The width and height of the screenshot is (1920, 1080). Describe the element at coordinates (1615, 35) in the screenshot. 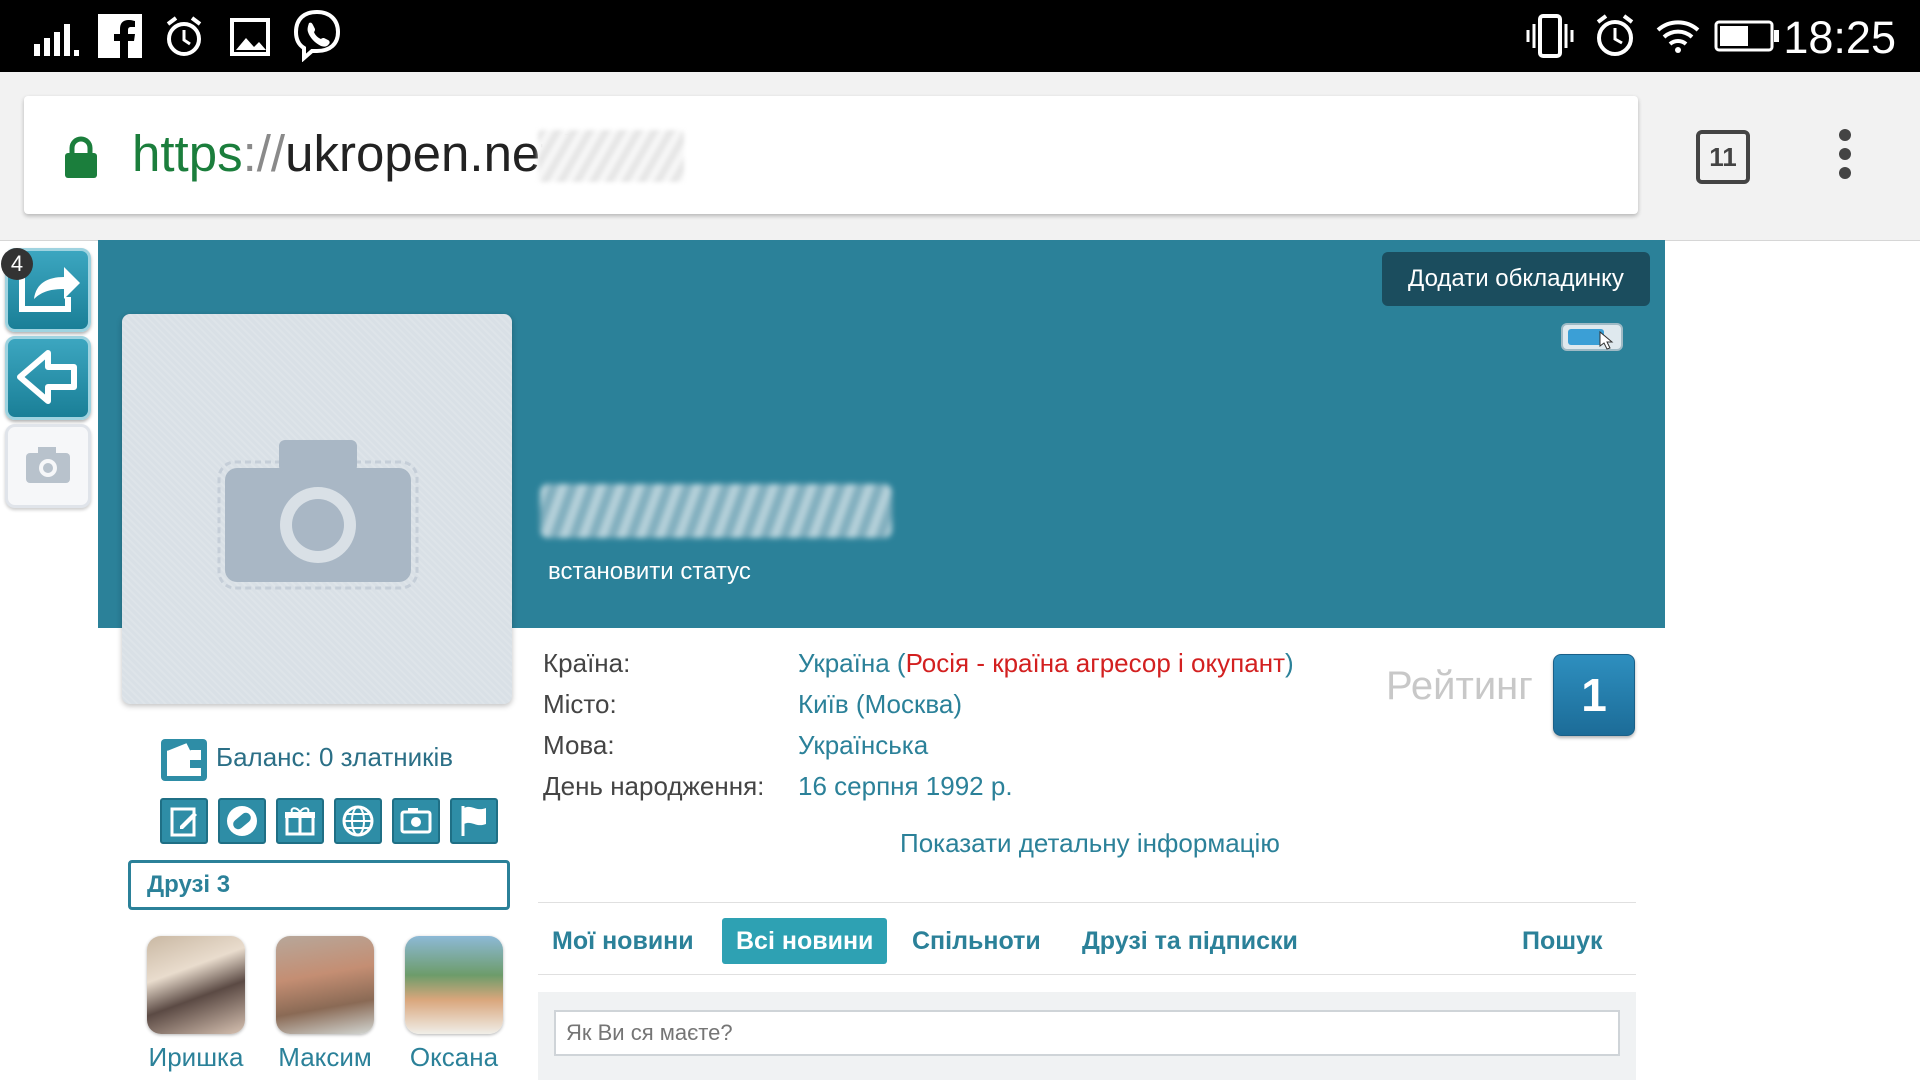

I see `alarm-clock-icon` at that location.